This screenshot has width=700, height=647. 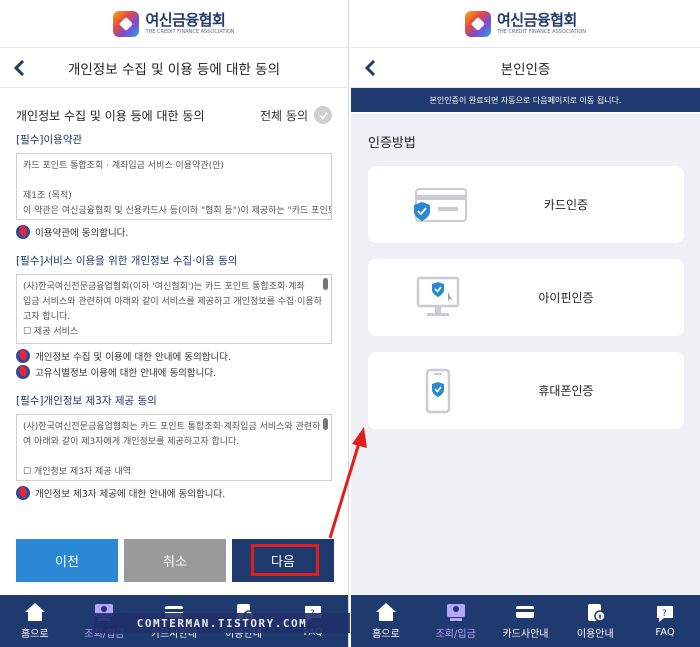 I want to click on terms-line: 카드 포인트 통합조회 · 계좌입금 서비스 이용약관(안), so click(x=123, y=166).